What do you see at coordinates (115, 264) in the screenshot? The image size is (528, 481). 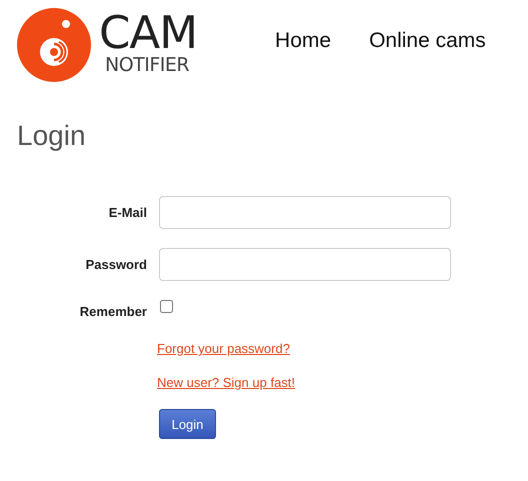 I see `field-label: Password` at bounding box center [115, 264].